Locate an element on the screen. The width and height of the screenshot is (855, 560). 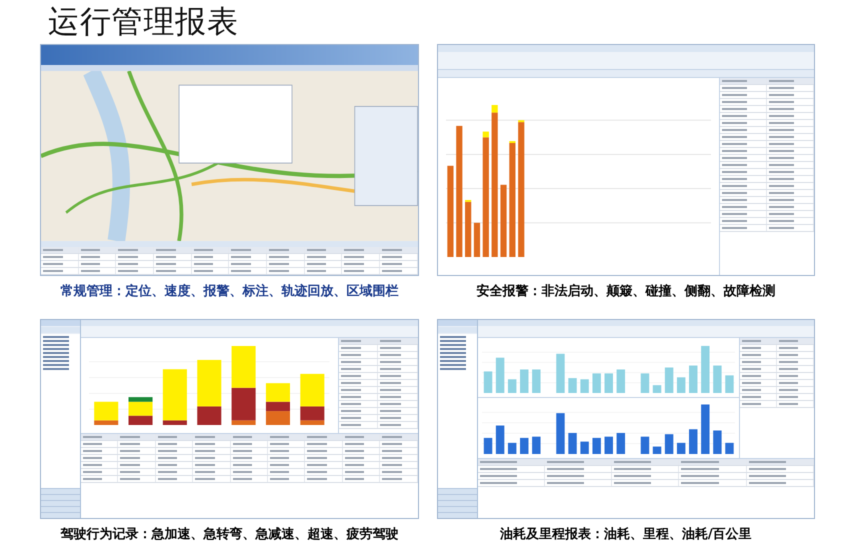
page-title: 运行管理报表 is located at coordinates (143, 22).